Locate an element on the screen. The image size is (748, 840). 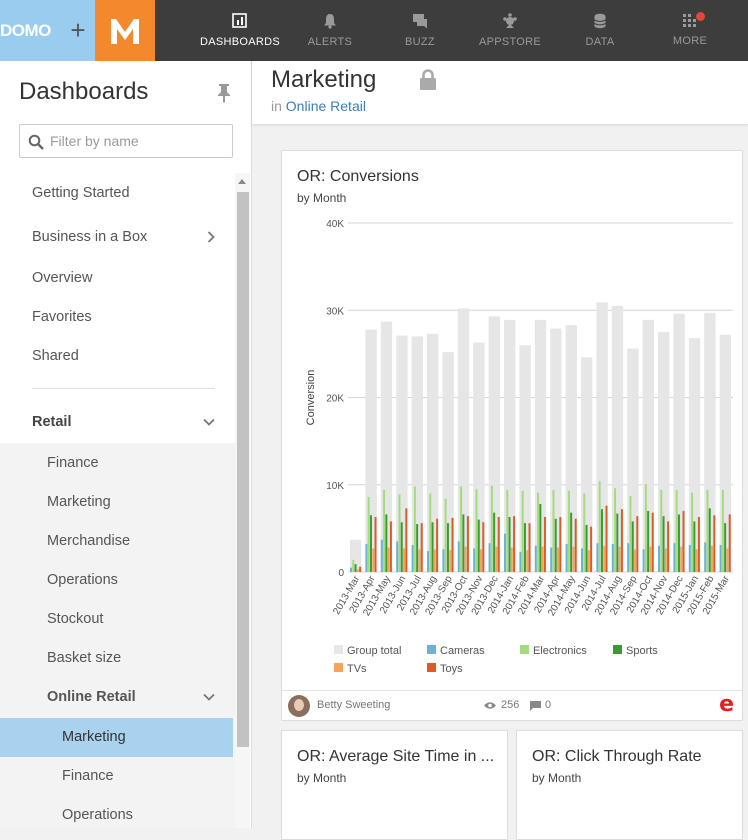
sidebar-item-merchandise: Merchandise is located at coordinates (88, 541).